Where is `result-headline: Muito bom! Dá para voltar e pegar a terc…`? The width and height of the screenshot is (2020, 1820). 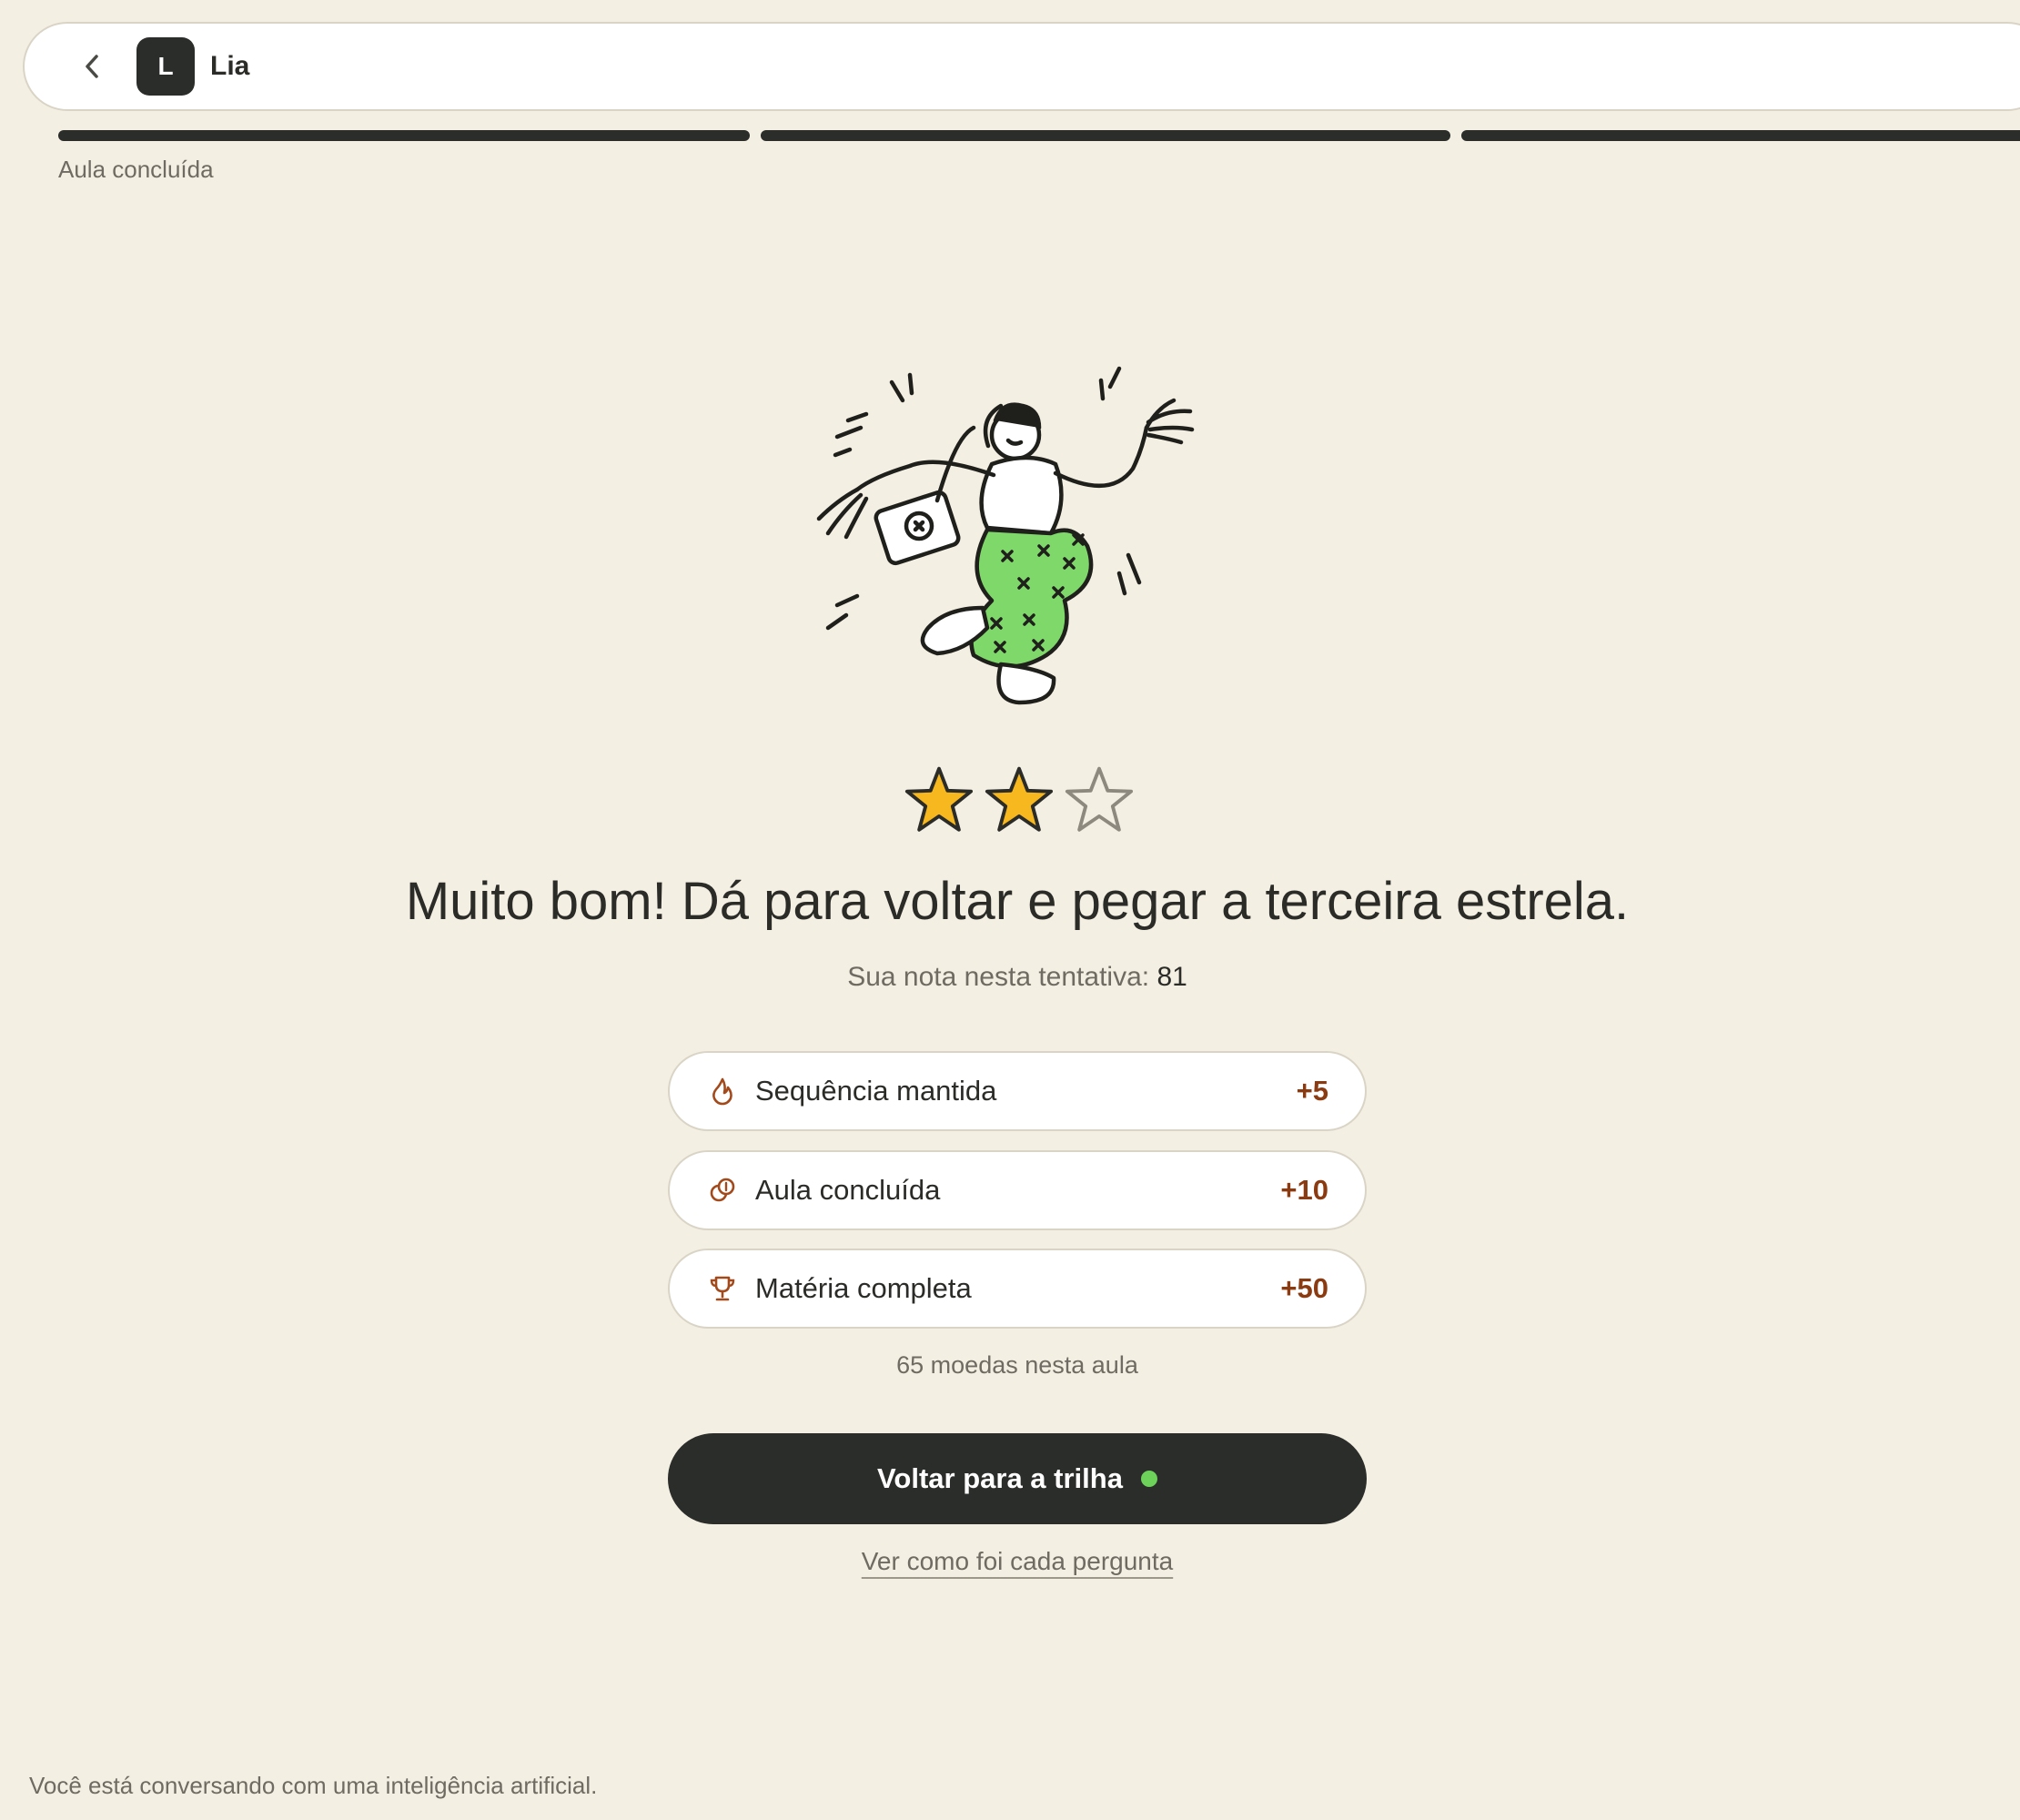 result-headline: Muito bom! Dá para voltar e pegar a terc… is located at coordinates (1017, 902).